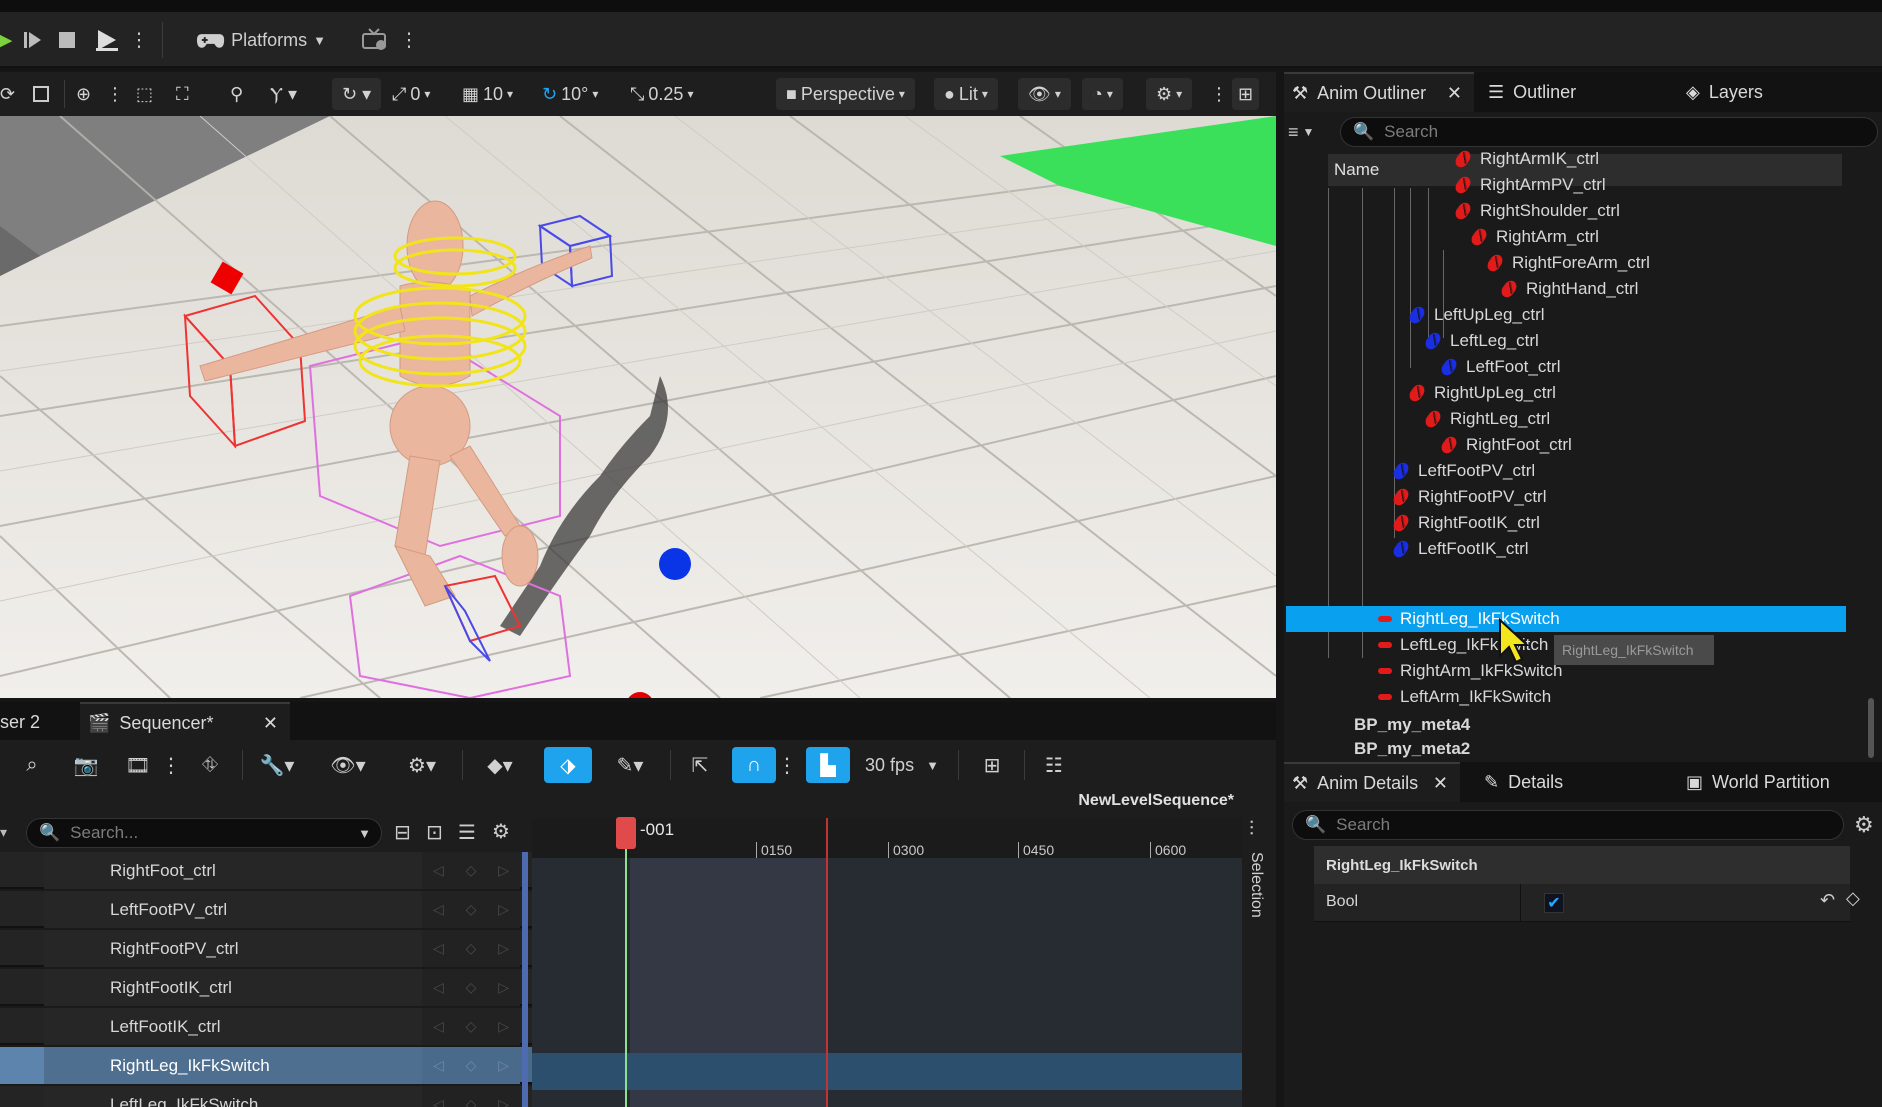 Image resolution: width=1882 pixels, height=1107 pixels. What do you see at coordinates (1567, 263) in the screenshot?
I see `tree-item-rightforearm: RightForeArm_ctrl` at bounding box center [1567, 263].